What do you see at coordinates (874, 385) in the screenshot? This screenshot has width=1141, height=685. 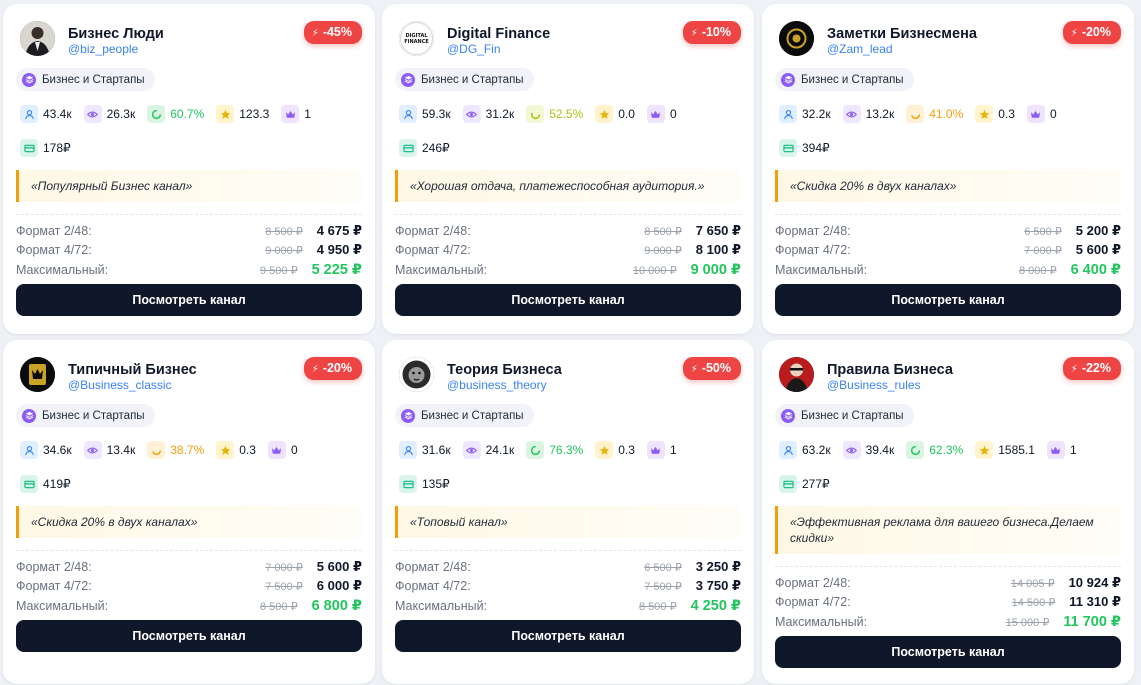 I see `channel-handle: @Business_rules` at bounding box center [874, 385].